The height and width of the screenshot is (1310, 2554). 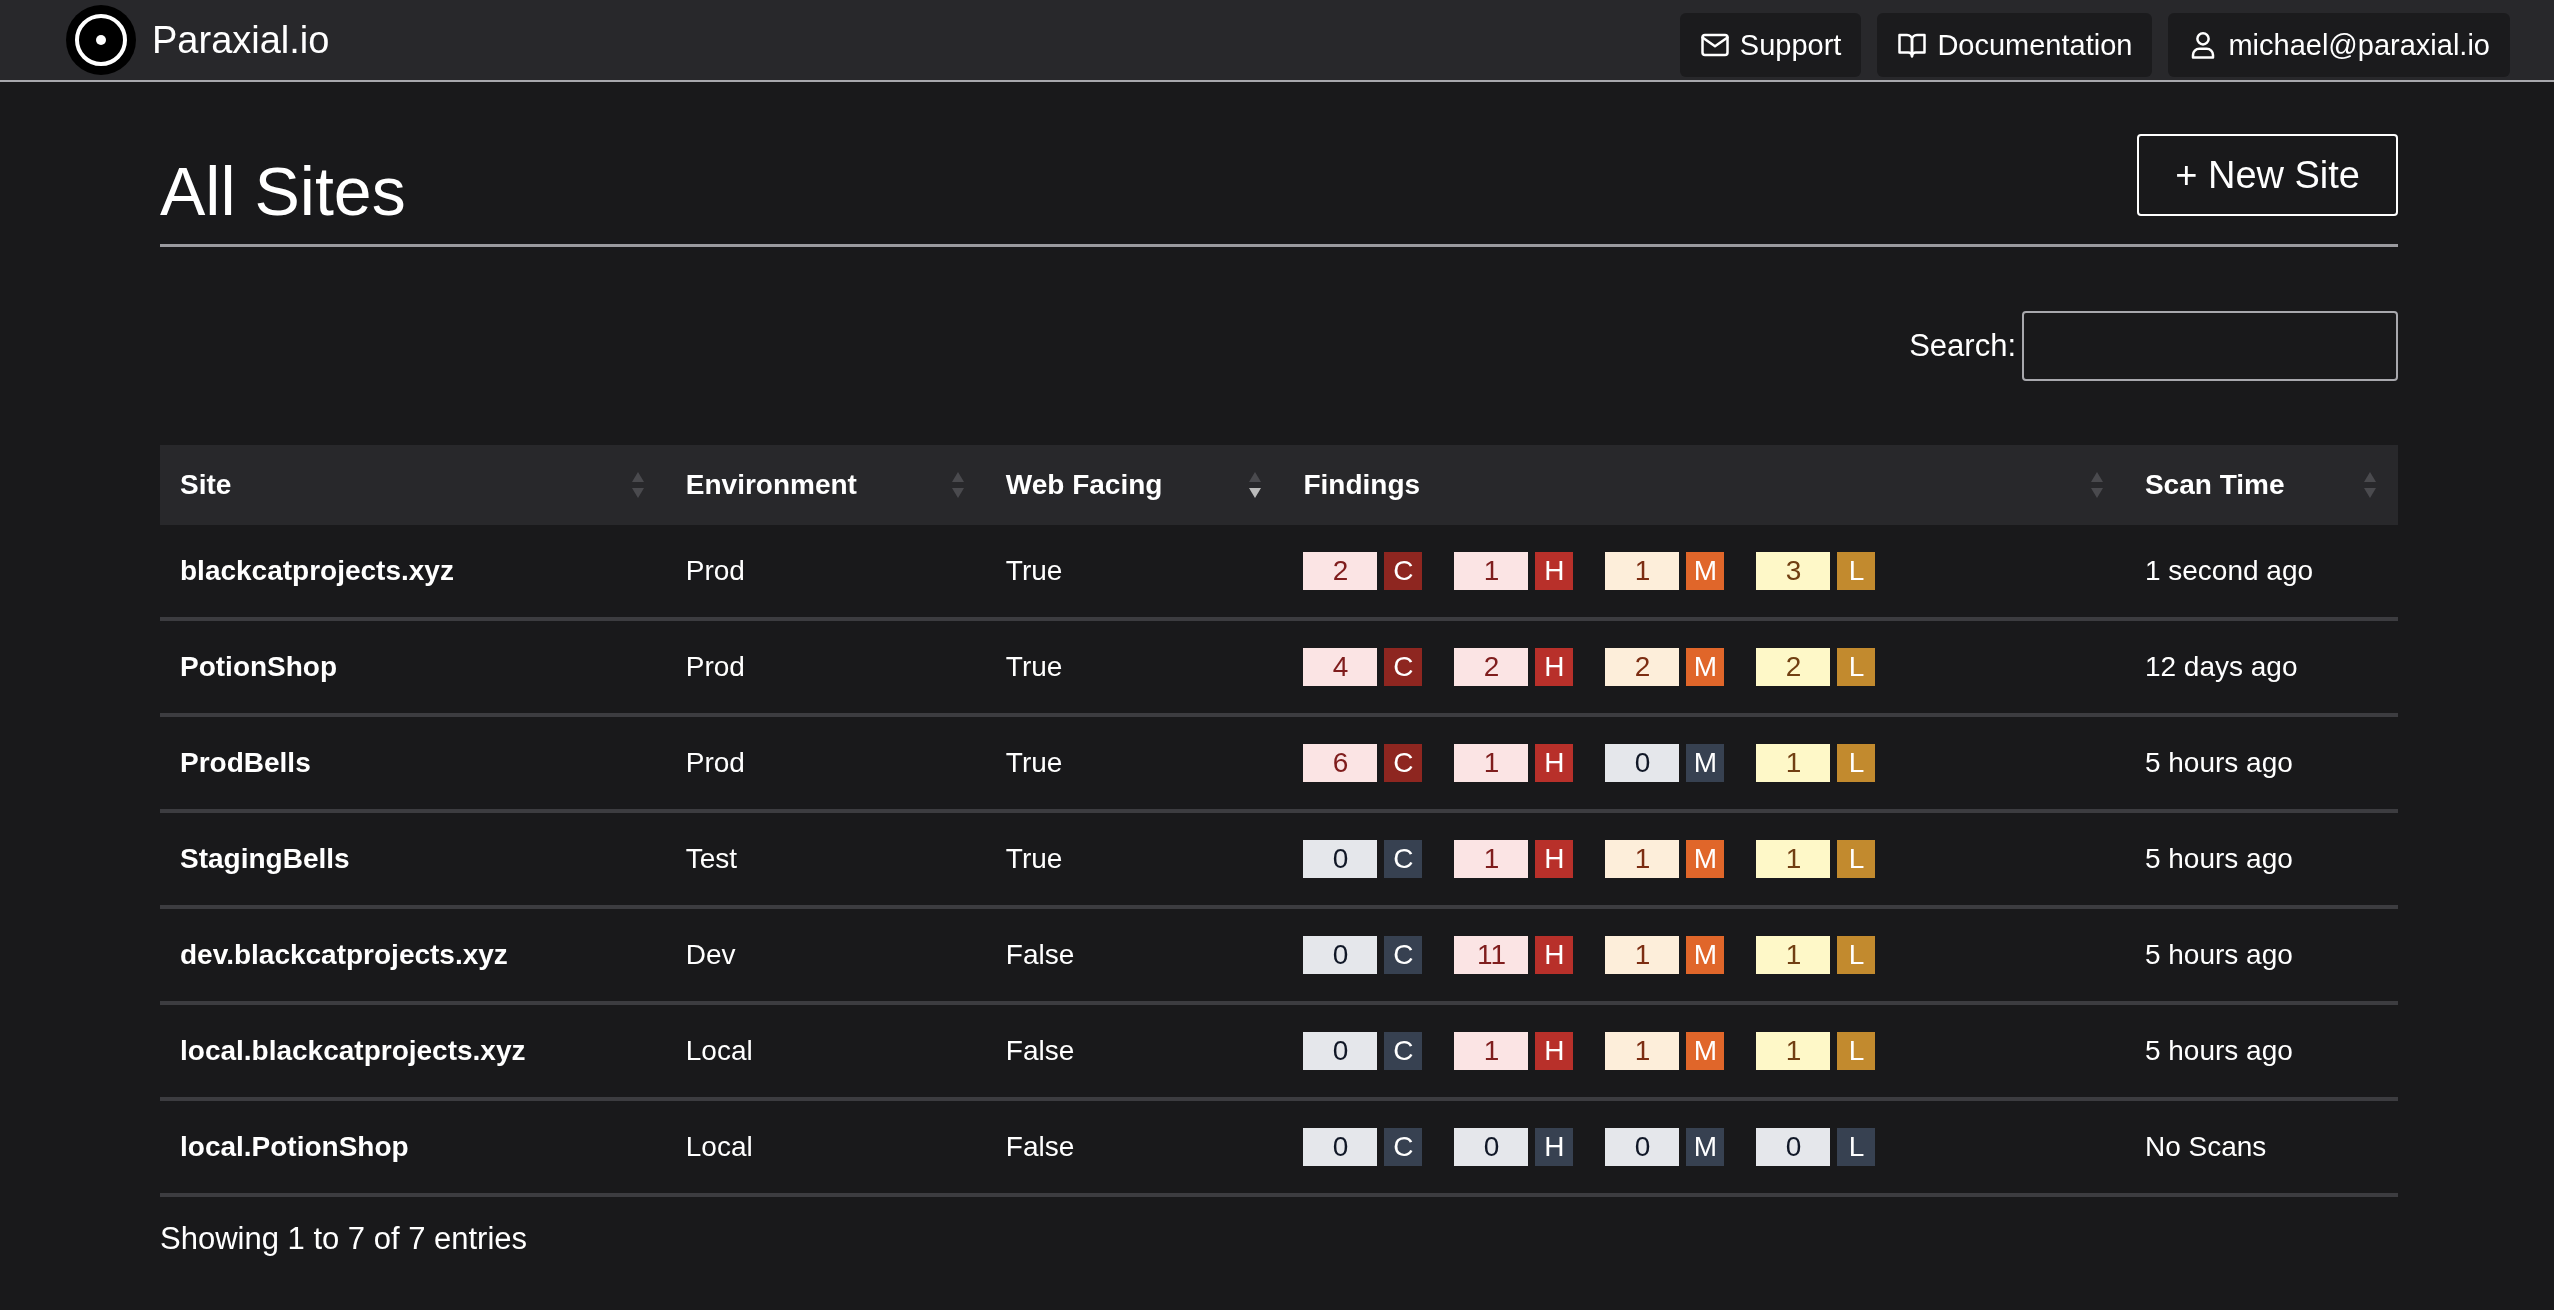 I want to click on nav-link: Support, so click(x=1770, y=45).